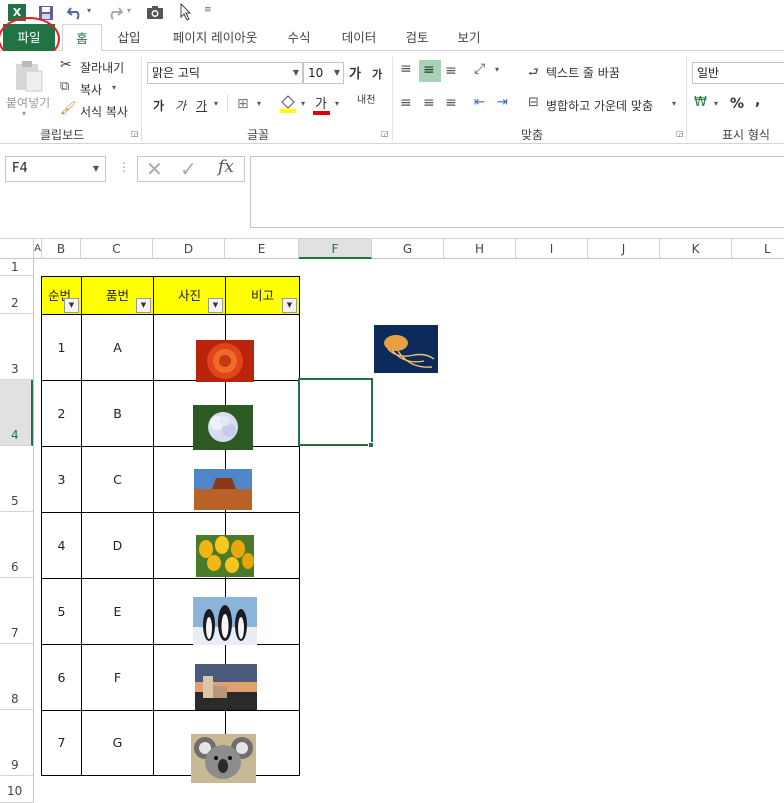  Describe the element at coordinates (117, 545) in the screenshot. I see `cell-code: D` at that location.